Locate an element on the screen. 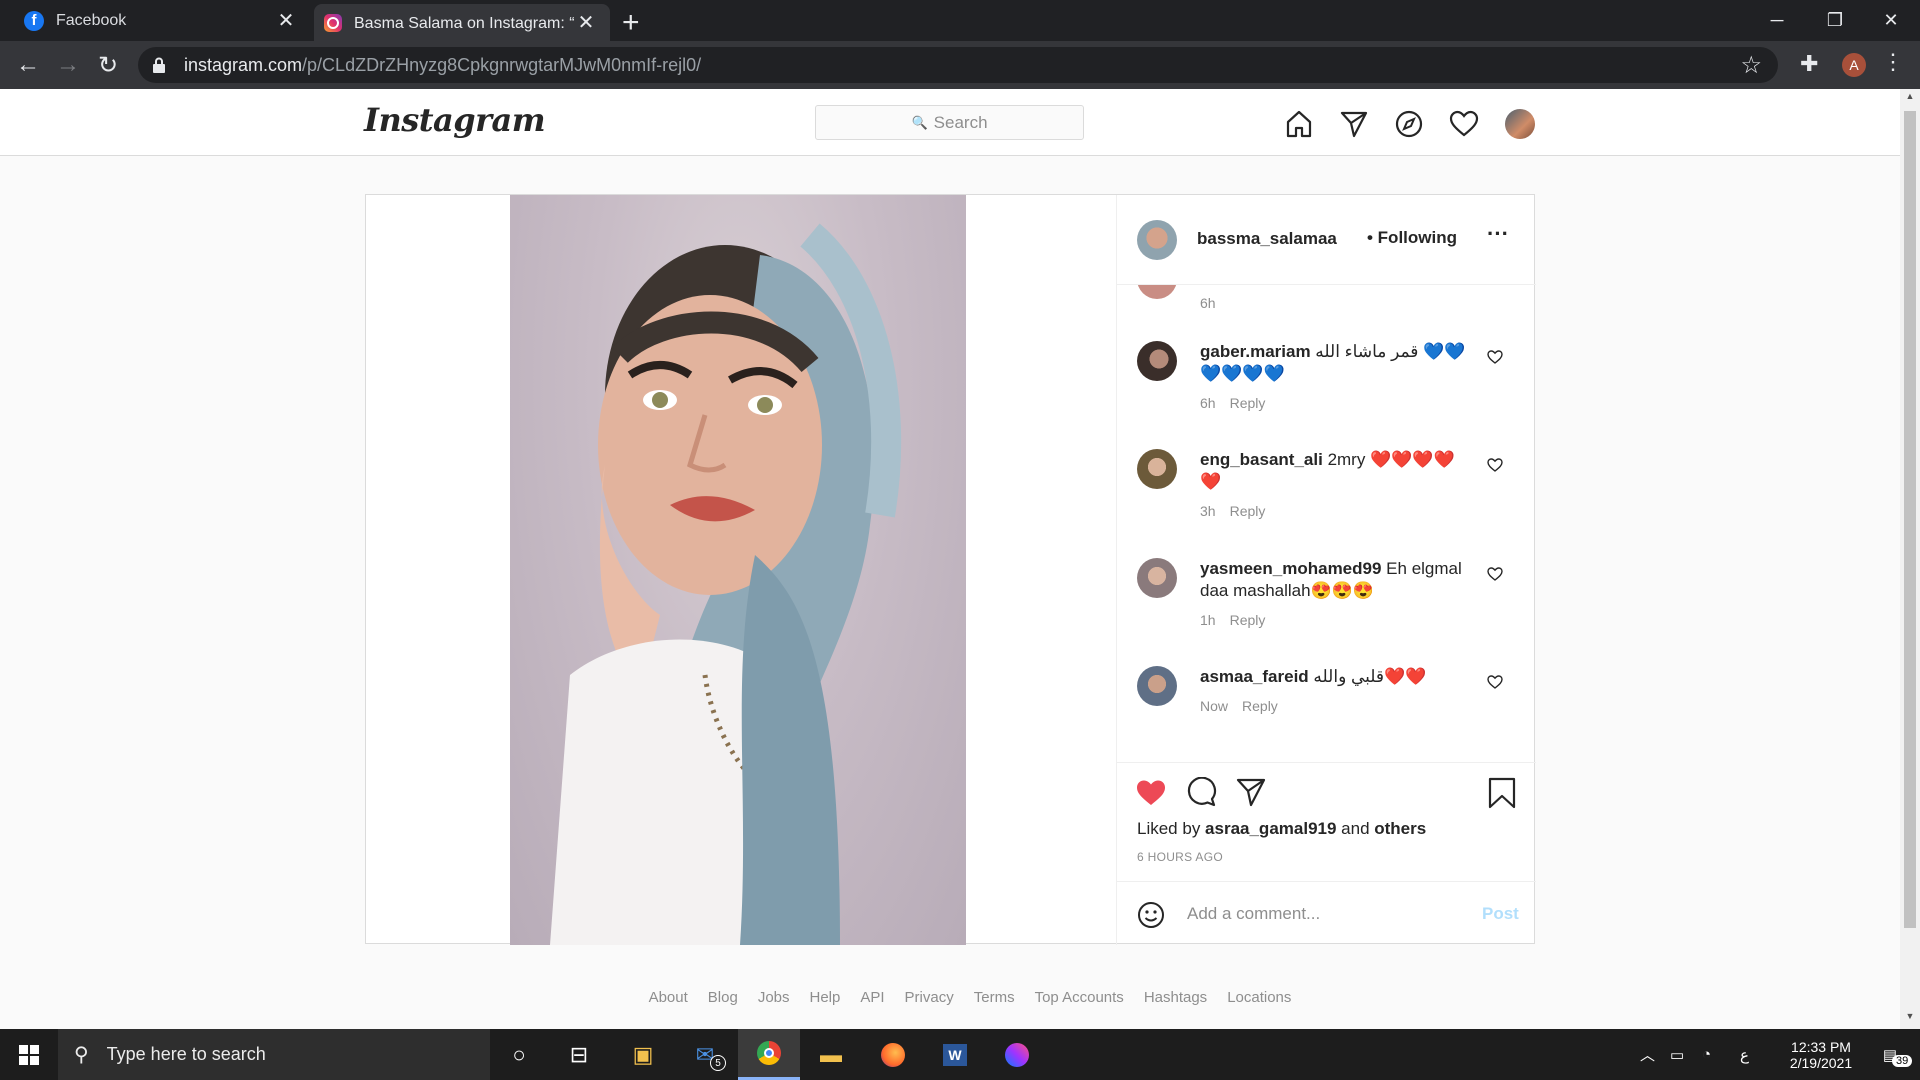 Image resolution: width=1920 pixels, height=1080 pixels. word-icon: W is located at coordinates (955, 1054).